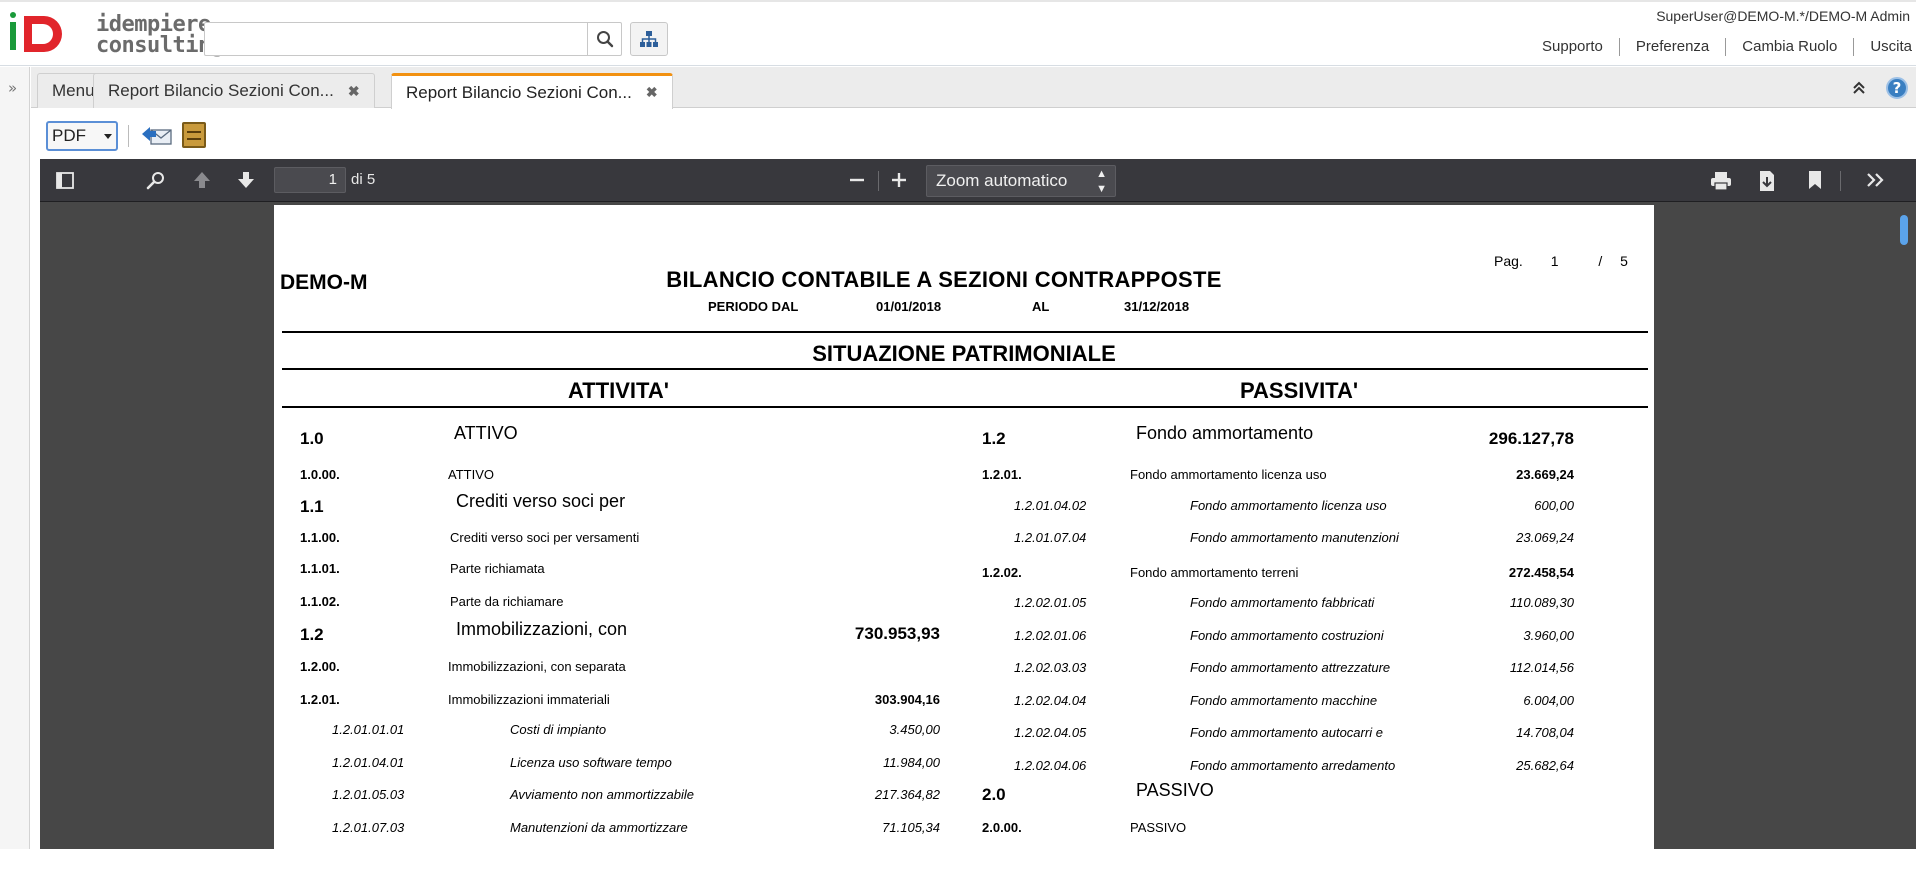 Image resolution: width=1916 pixels, height=885 pixels. I want to click on row-desc: ATTIVO, so click(486, 433).